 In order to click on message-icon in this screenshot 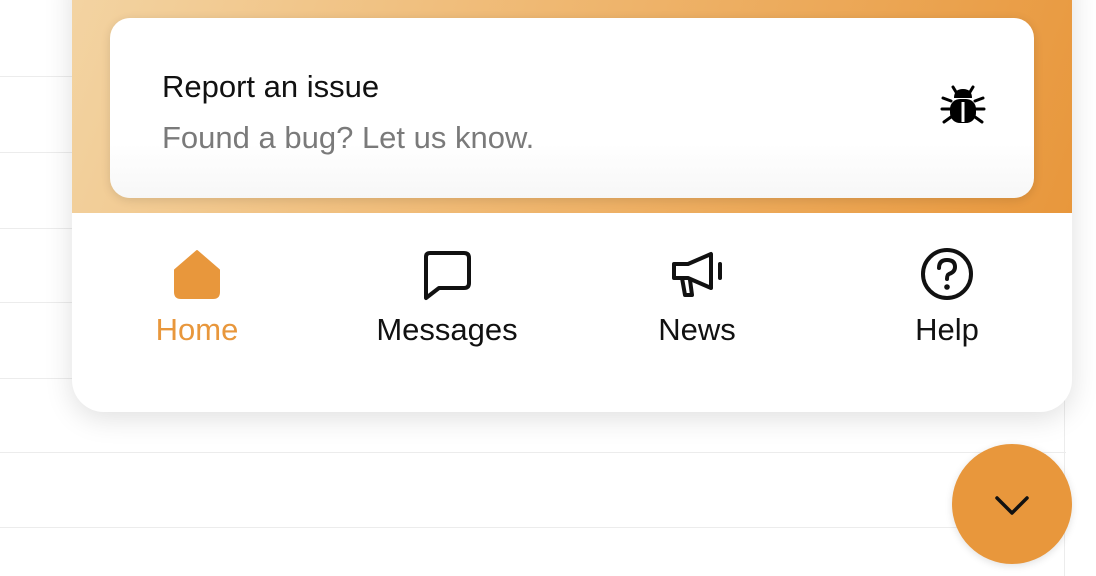, I will do `click(447, 275)`.